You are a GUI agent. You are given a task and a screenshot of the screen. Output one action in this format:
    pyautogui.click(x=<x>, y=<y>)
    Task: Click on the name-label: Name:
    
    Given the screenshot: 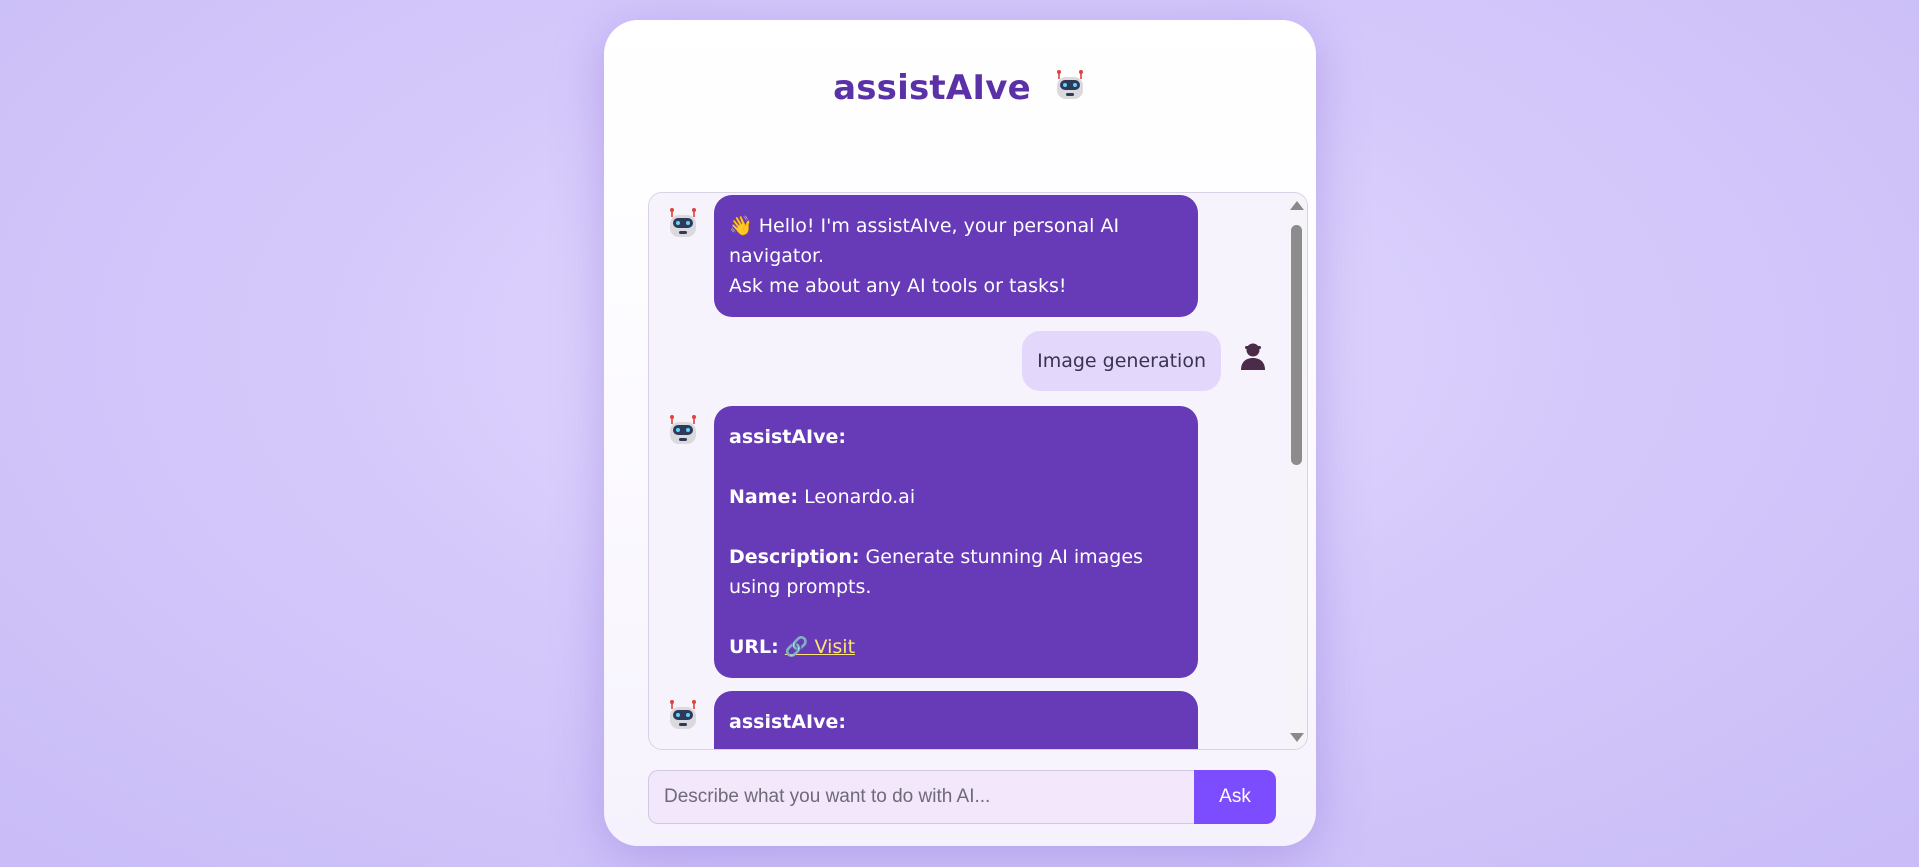 What is the action you would take?
    pyautogui.click(x=764, y=497)
    